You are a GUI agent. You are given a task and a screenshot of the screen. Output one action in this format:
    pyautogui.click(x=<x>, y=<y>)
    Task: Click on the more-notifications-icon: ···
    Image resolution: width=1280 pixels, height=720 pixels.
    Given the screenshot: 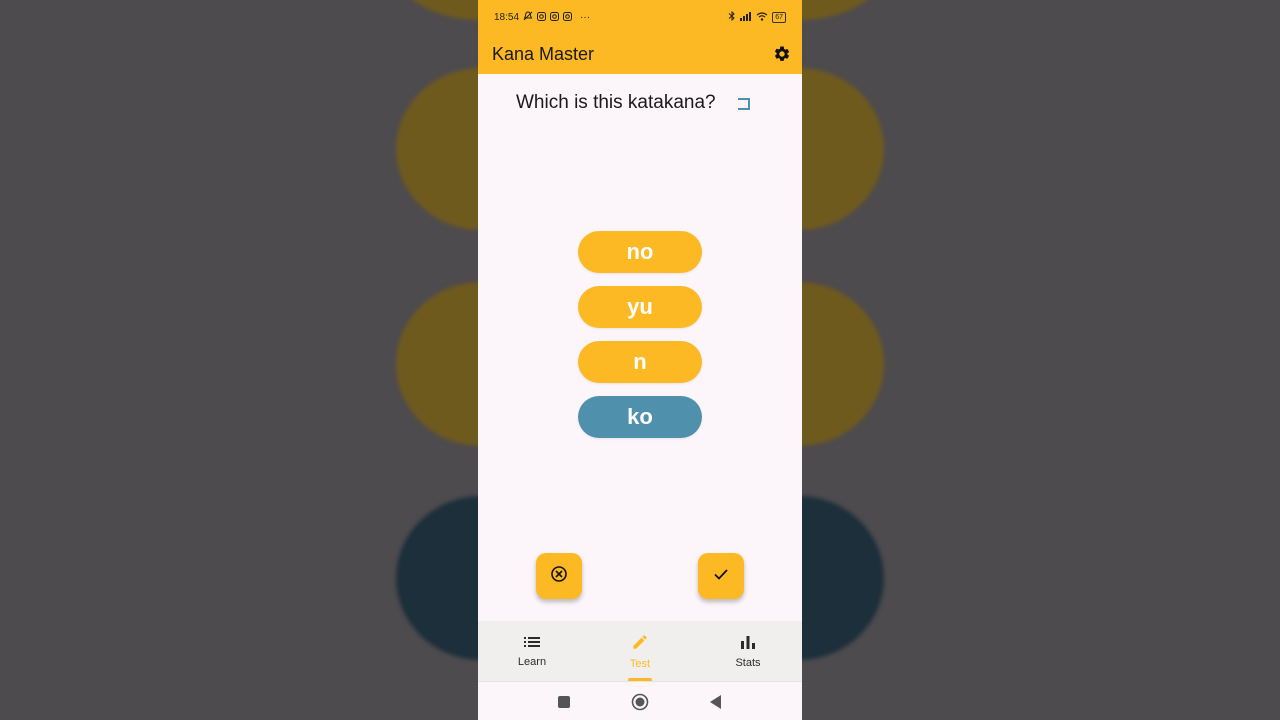 What is the action you would take?
    pyautogui.click(x=585, y=17)
    